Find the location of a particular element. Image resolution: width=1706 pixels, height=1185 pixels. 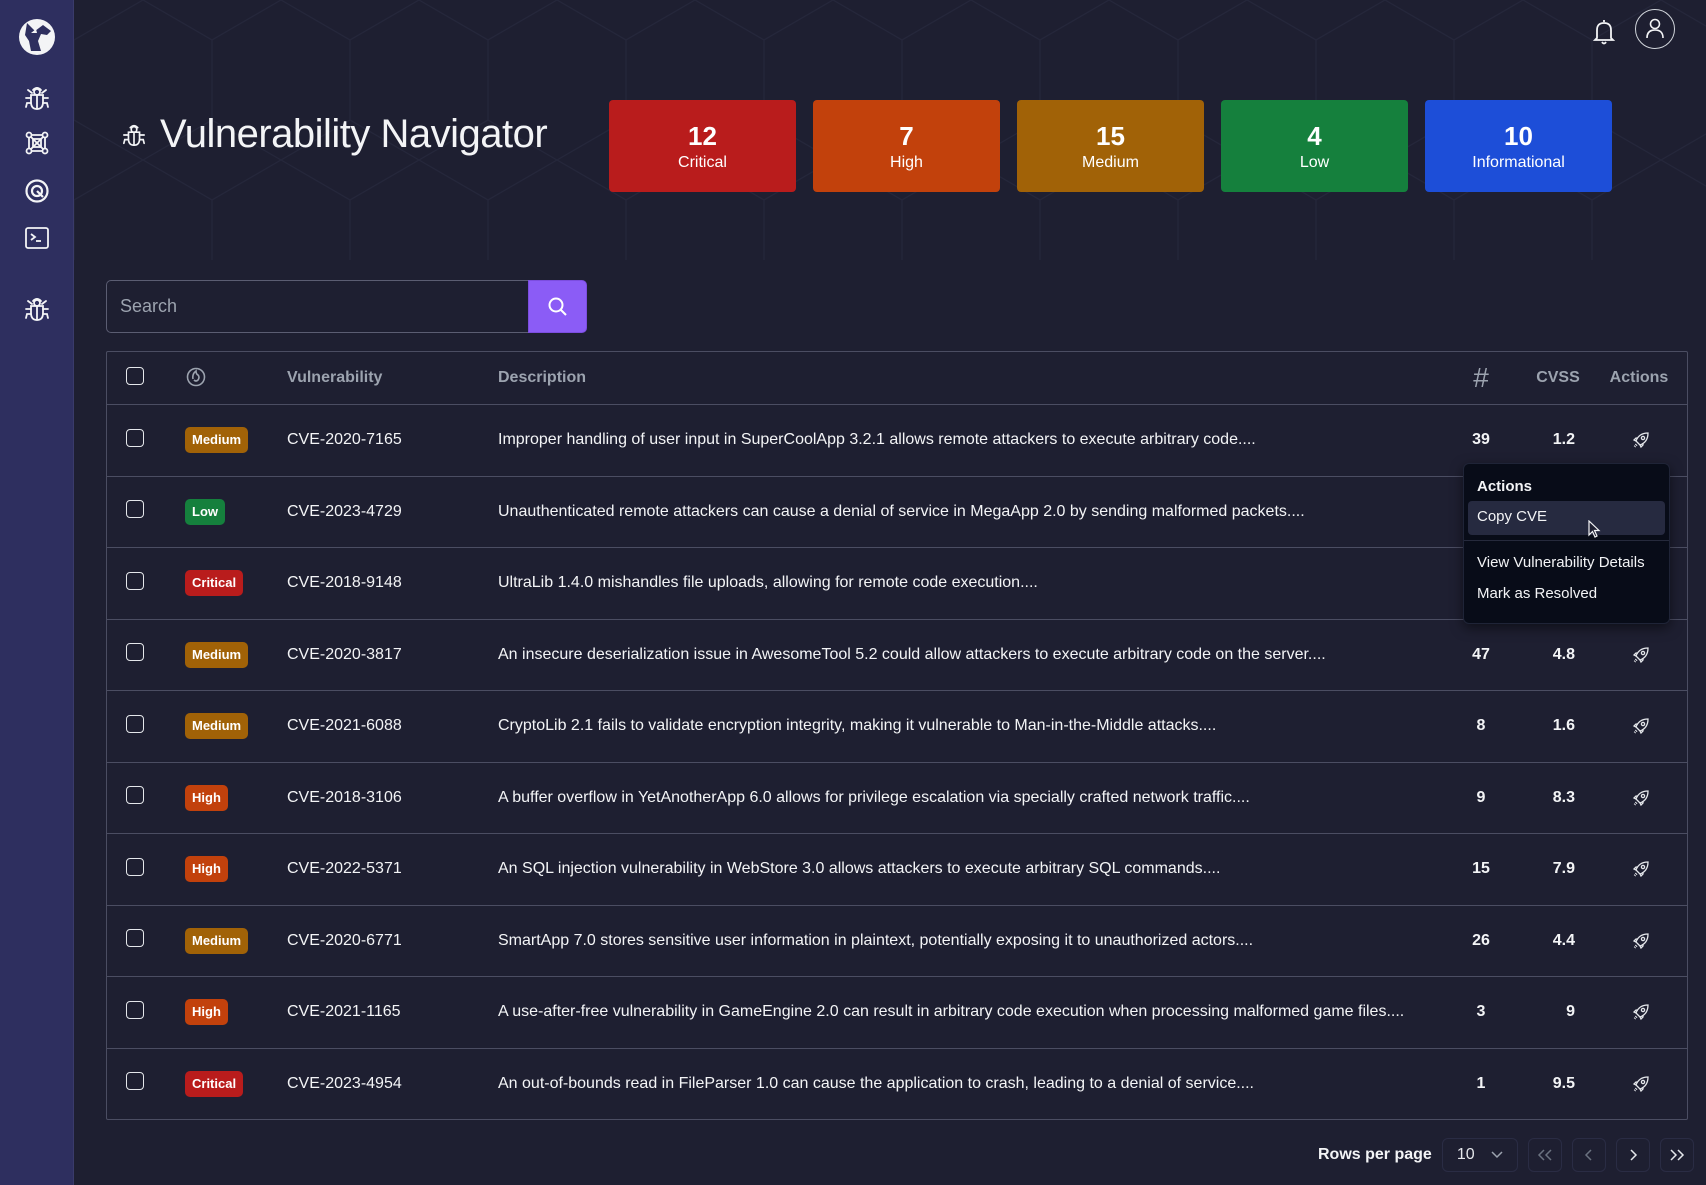

sidebar-item-vulnerabilities is located at coordinates (37, 98).